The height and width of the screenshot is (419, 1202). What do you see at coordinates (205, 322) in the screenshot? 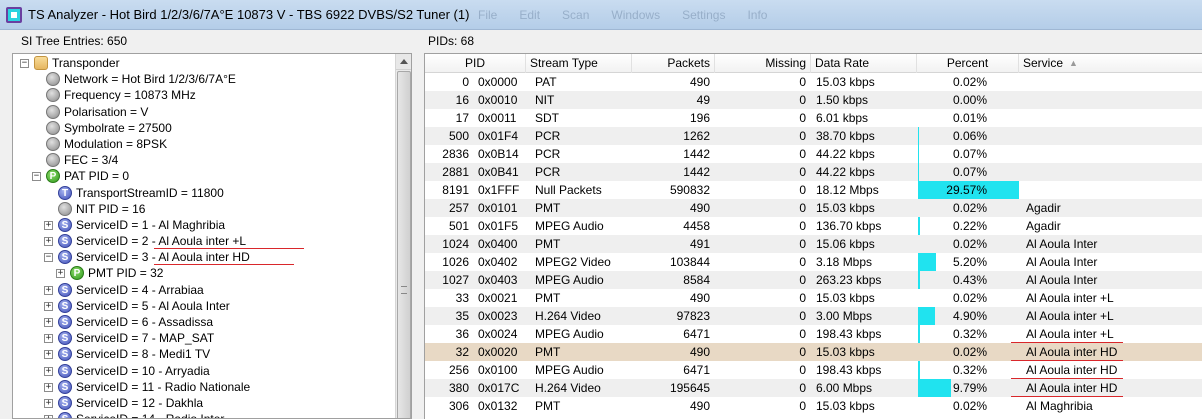
I see `tree-node: + S ServiceID = 6 - Assadissa` at bounding box center [205, 322].